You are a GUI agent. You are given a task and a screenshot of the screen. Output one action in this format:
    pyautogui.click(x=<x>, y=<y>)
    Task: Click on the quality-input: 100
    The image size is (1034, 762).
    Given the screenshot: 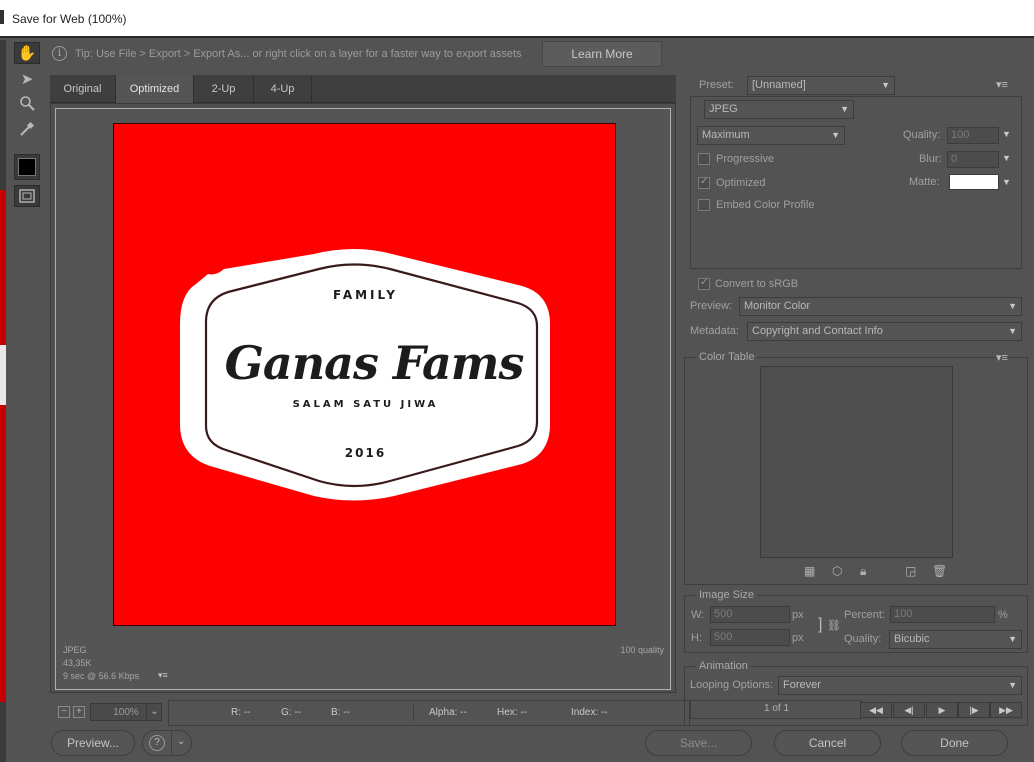 What is the action you would take?
    pyautogui.click(x=973, y=135)
    